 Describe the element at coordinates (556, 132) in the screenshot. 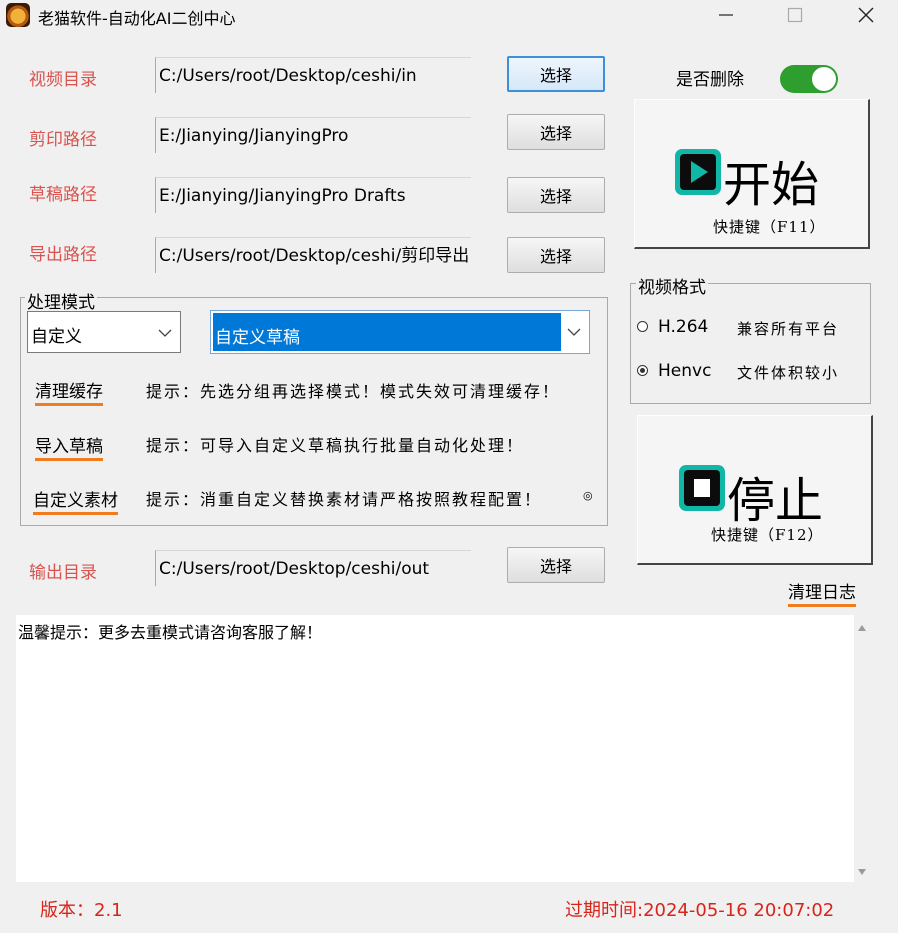

I see `jianying-path-choose-button: 选择` at that location.